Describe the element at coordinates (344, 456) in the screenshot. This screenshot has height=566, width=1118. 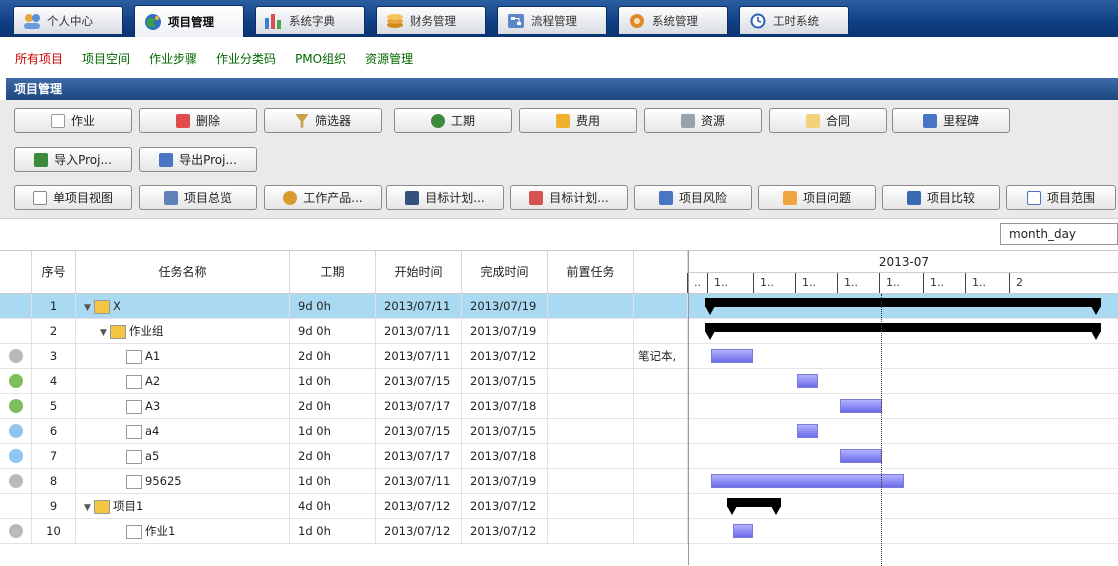
I see `table-row: 7 a5 2d 0h 2013/07/17 2013/07/18` at that location.